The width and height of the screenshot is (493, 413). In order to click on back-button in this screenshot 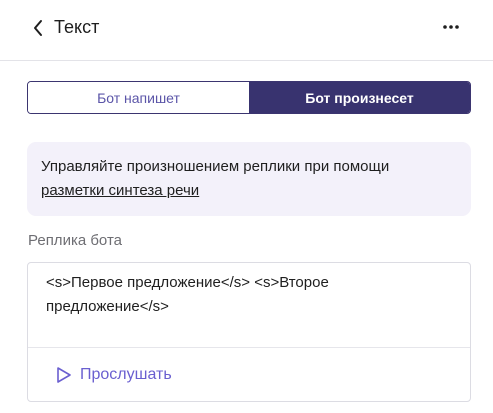, I will do `click(38, 28)`.